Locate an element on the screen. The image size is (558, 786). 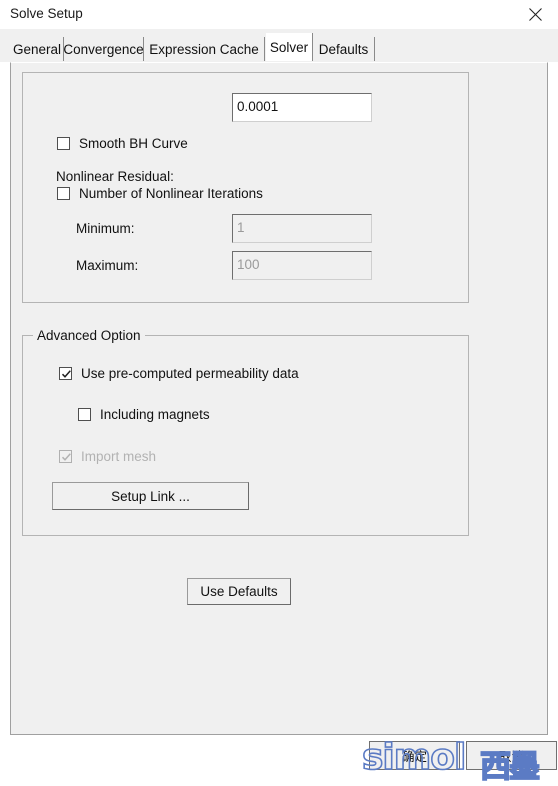
use-precomputed-permeability-checkbox: Use pre-computed permeability data is located at coordinates (179, 373).